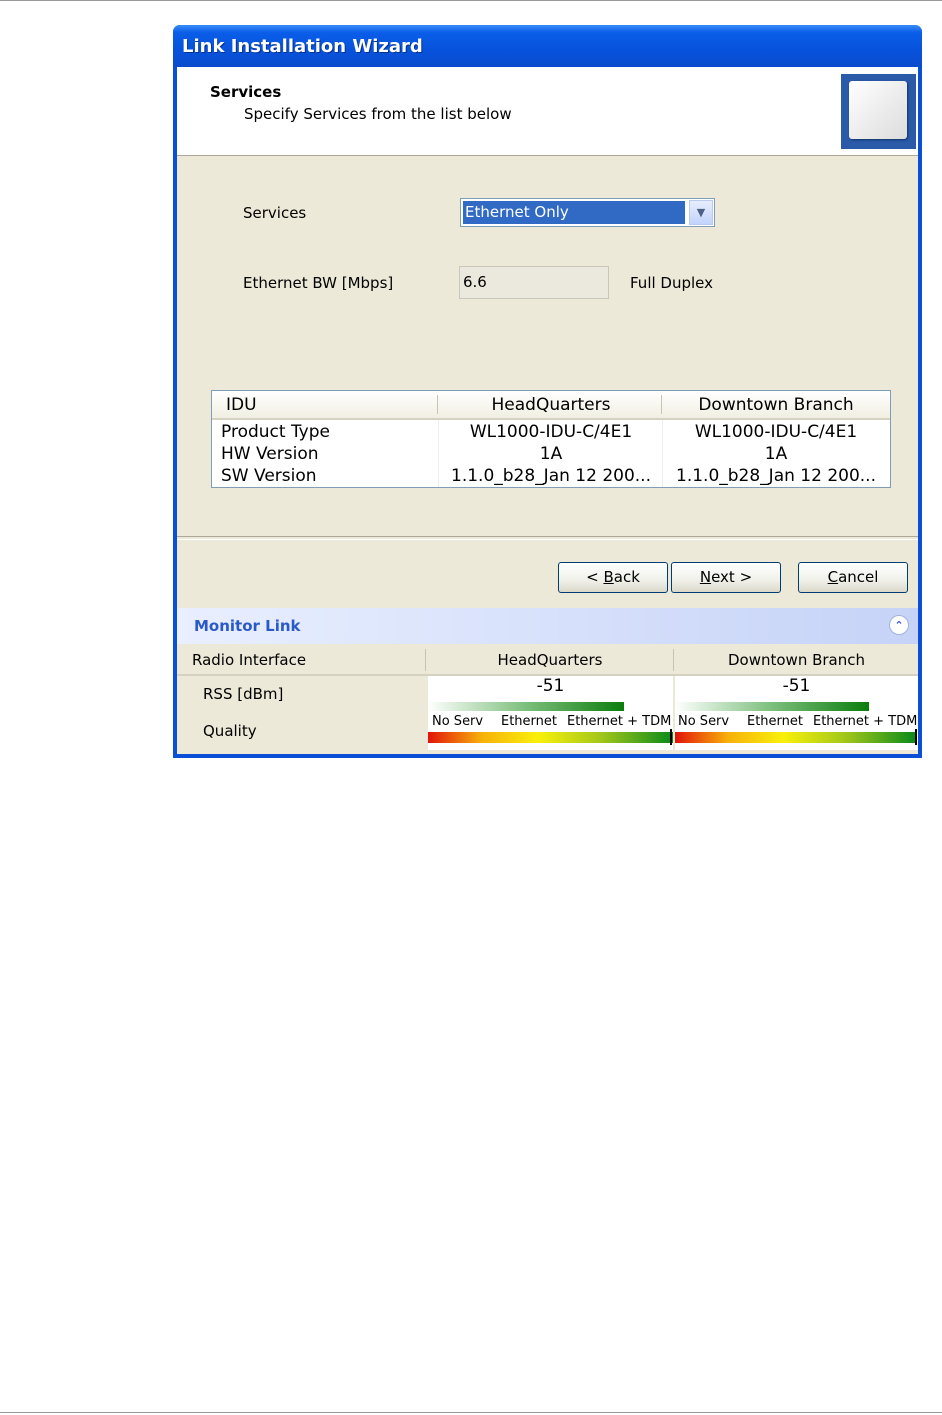 The height and width of the screenshot is (1415, 942). Describe the element at coordinates (899, 625) in the screenshot. I see `double-chevron-up-icon: ⌃` at that location.